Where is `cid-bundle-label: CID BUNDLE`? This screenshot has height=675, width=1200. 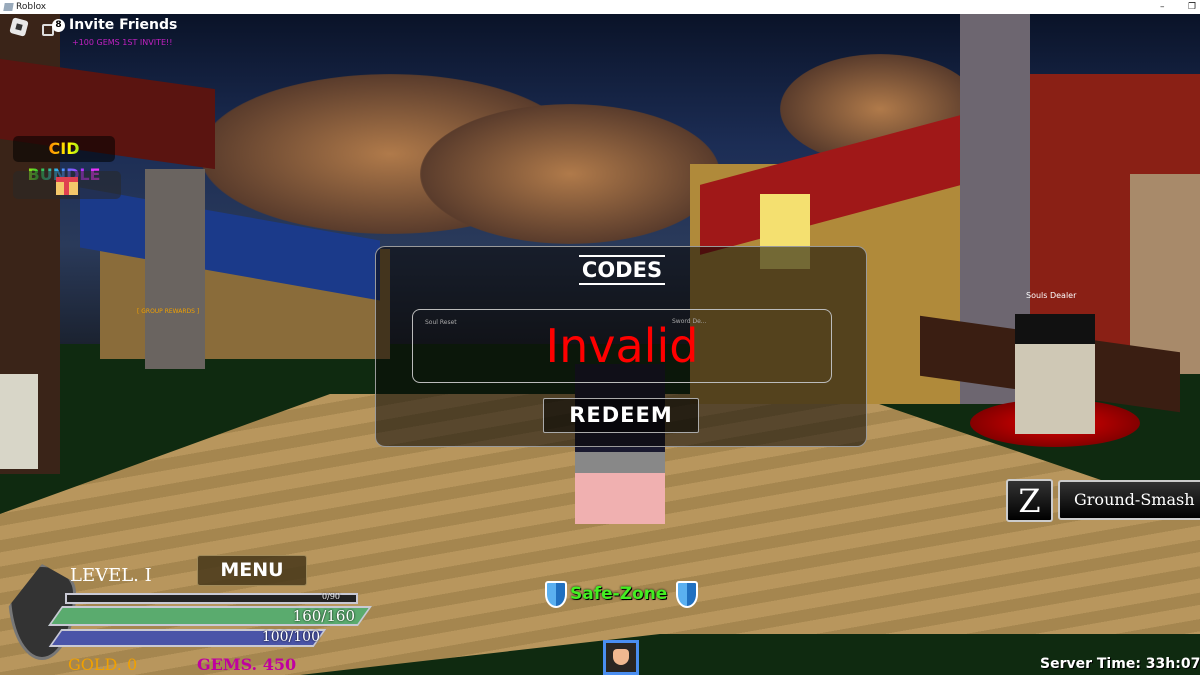 cid-bundle-label: CID BUNDLE is located at coordinates (64, 160).